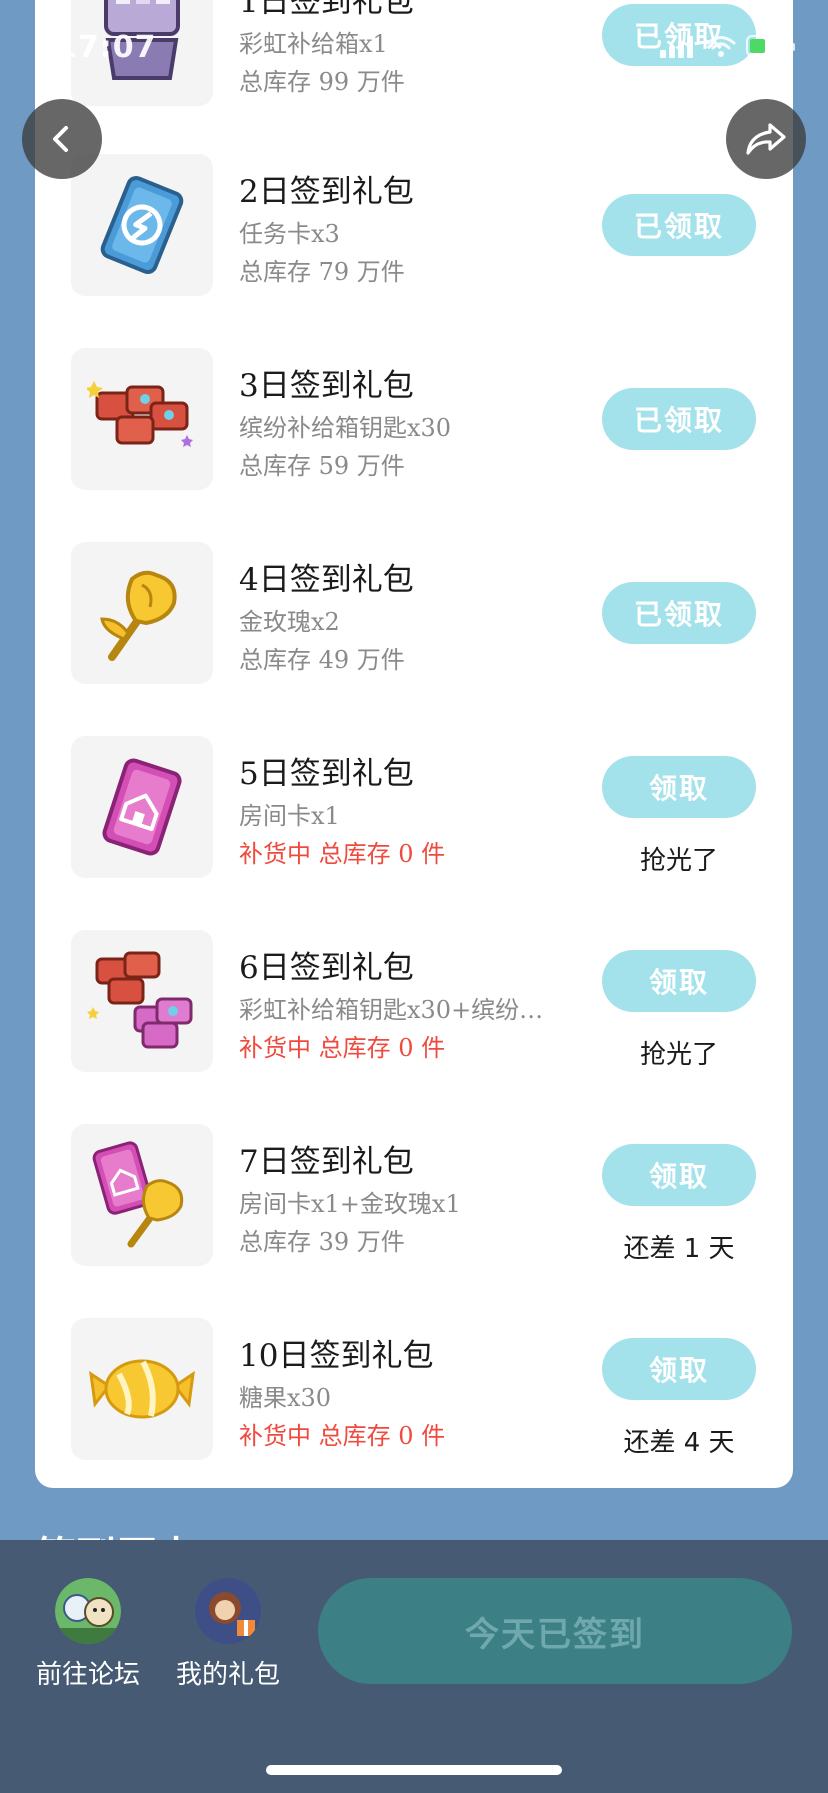 The width and height of the screenshot is (828, 1793). I want to click on gold-rose-icon, so click(138, 615).